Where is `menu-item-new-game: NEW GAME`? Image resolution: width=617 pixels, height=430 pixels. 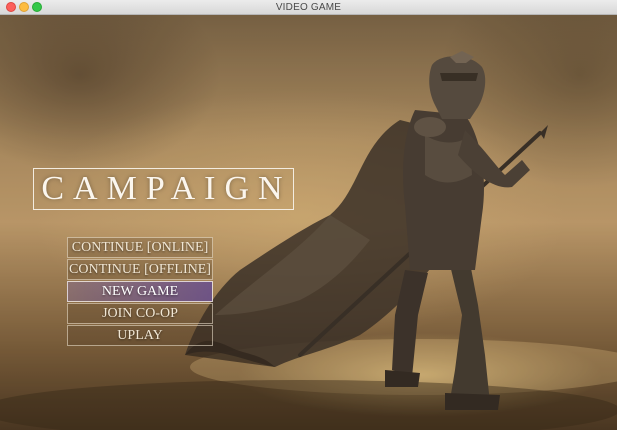
menu-item-new-game: NEW GAME is located at coordinates (140, 291).